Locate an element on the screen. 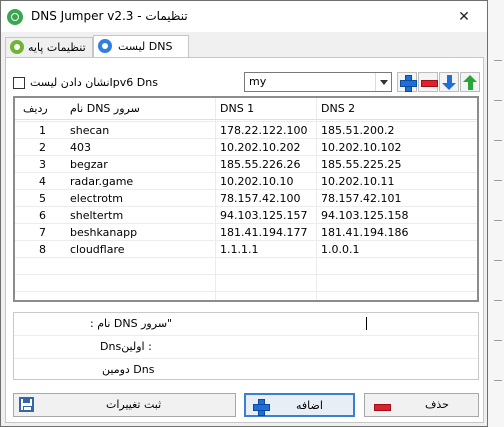 This screenshot has height=427, width=504. close-button: ✕ is located at coordinates (464, 17).